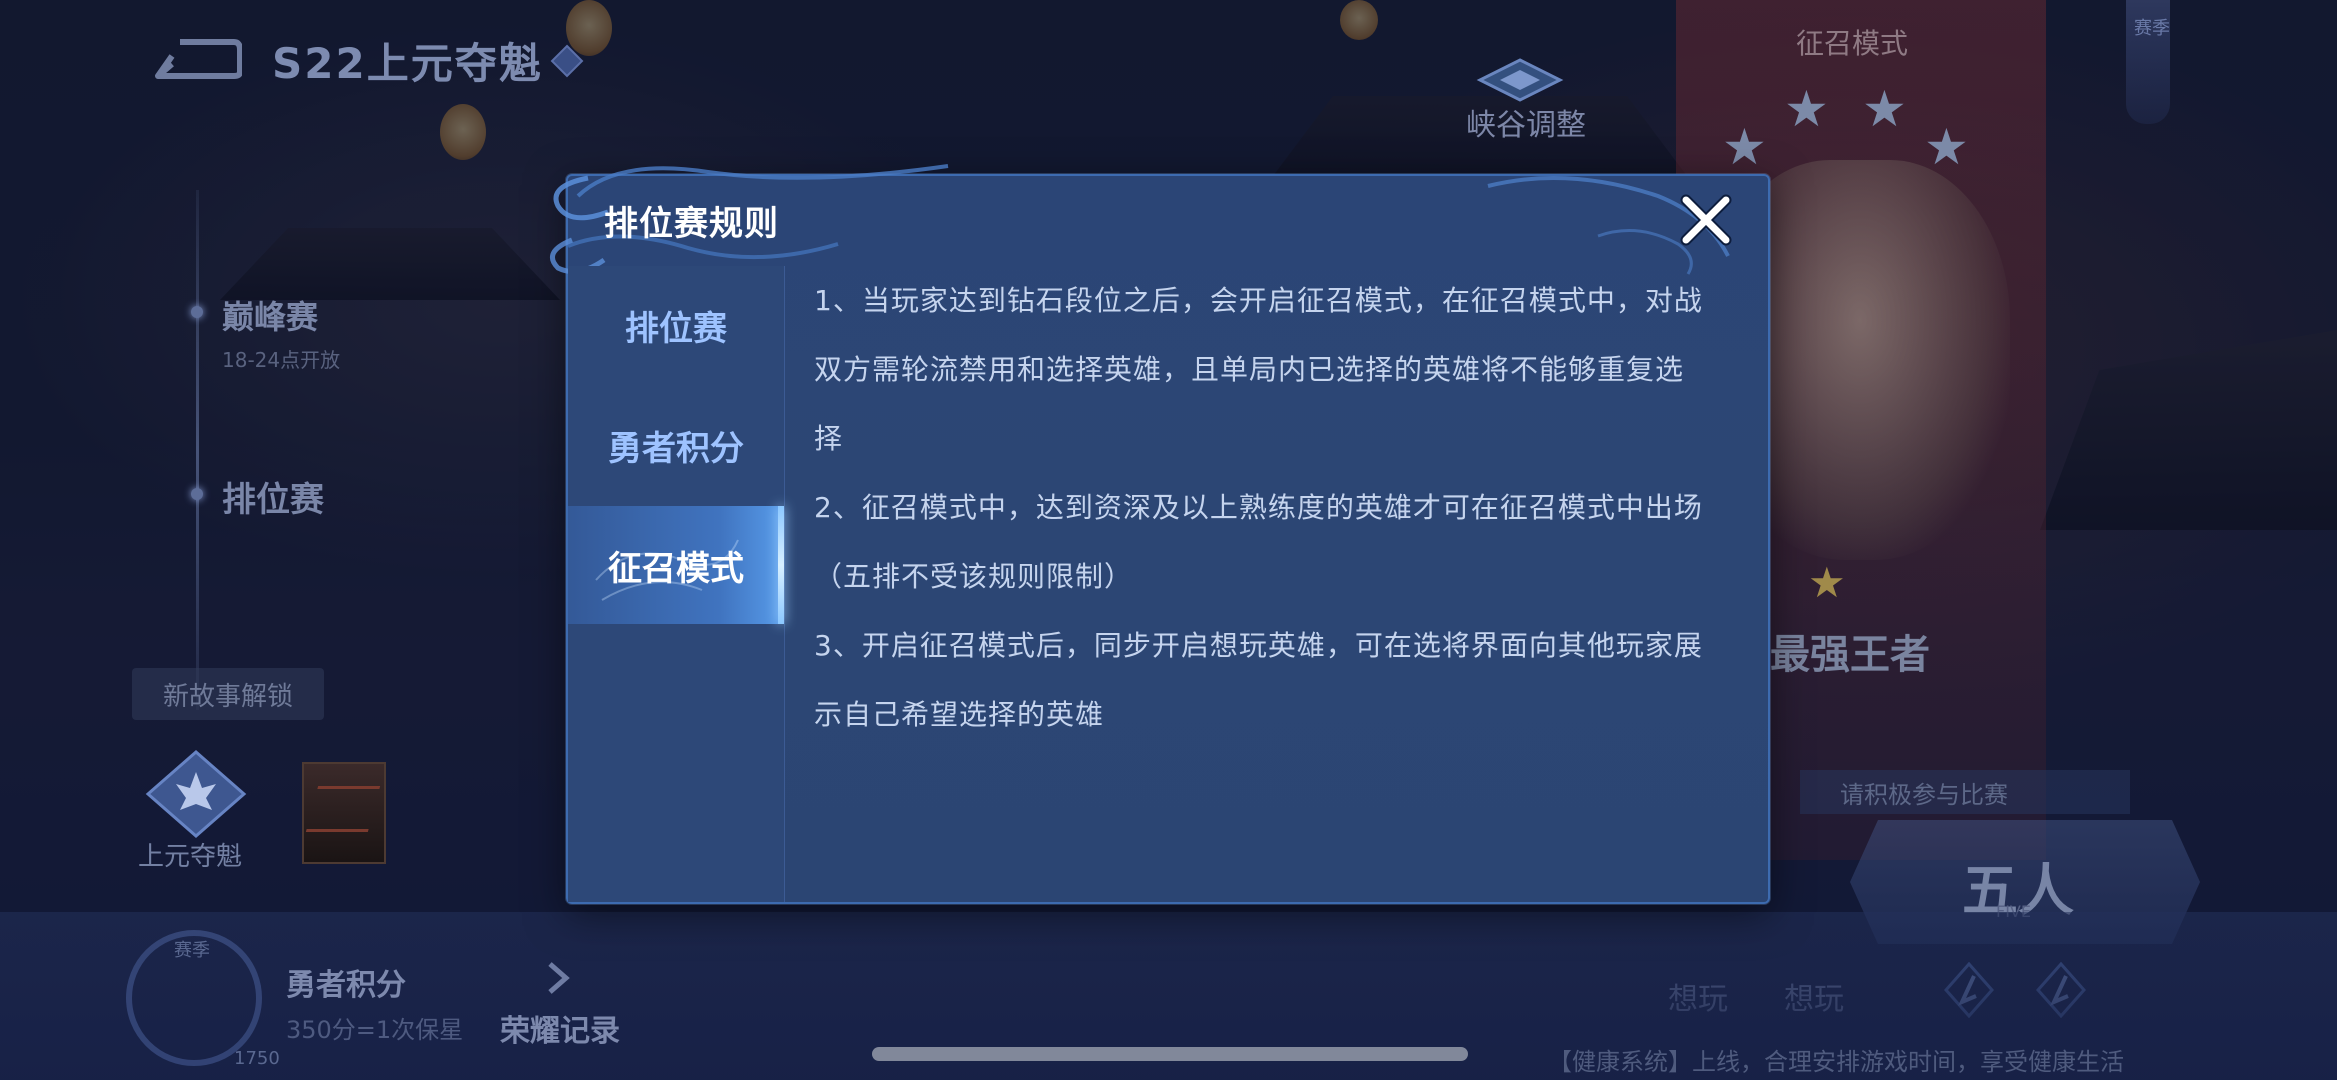  I want to click on mode-rail, so click(197, 450).